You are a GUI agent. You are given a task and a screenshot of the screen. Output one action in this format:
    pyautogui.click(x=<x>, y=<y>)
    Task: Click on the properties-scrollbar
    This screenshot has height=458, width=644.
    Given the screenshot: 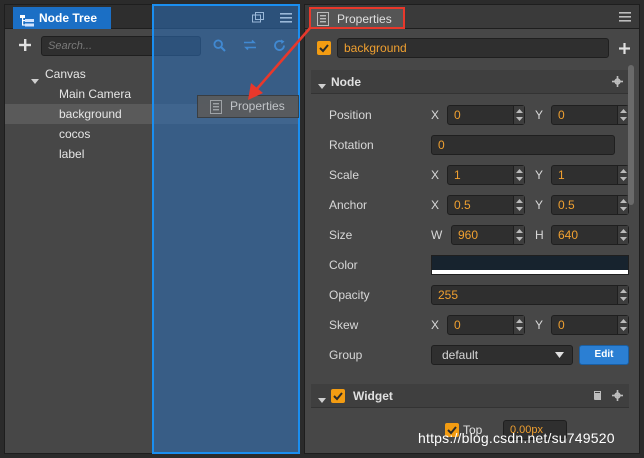 What is the action you would take?
    pyautogui.click(x=631, y=135)
    